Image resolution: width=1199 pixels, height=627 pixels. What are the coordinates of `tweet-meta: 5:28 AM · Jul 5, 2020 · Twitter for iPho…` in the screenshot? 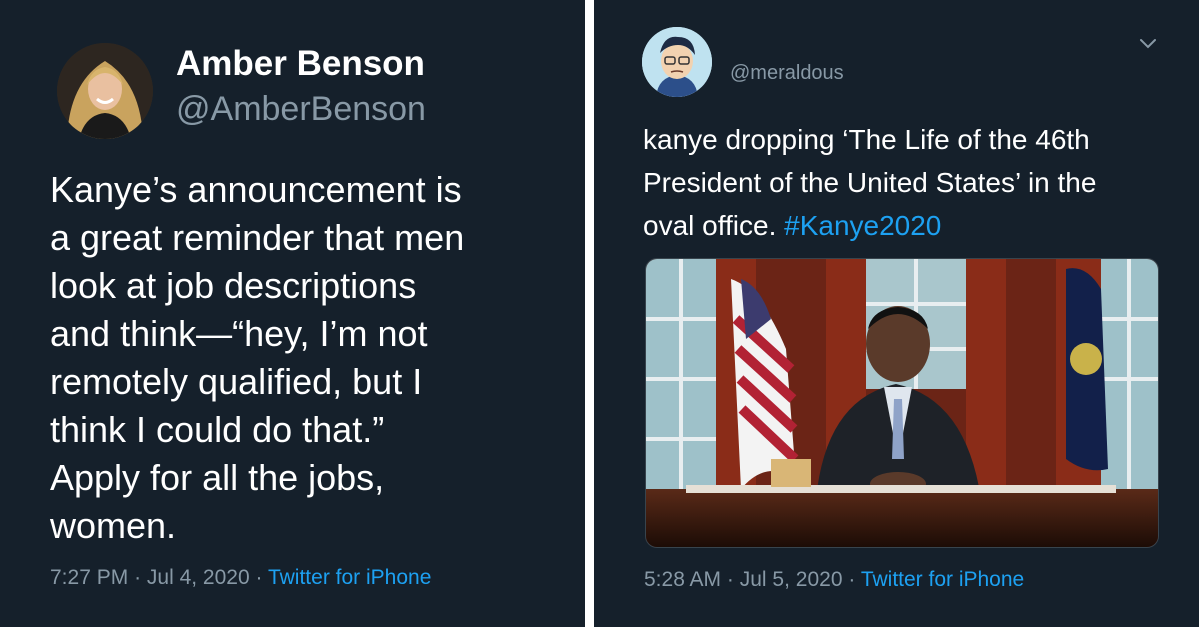 It's located at (834, 580).